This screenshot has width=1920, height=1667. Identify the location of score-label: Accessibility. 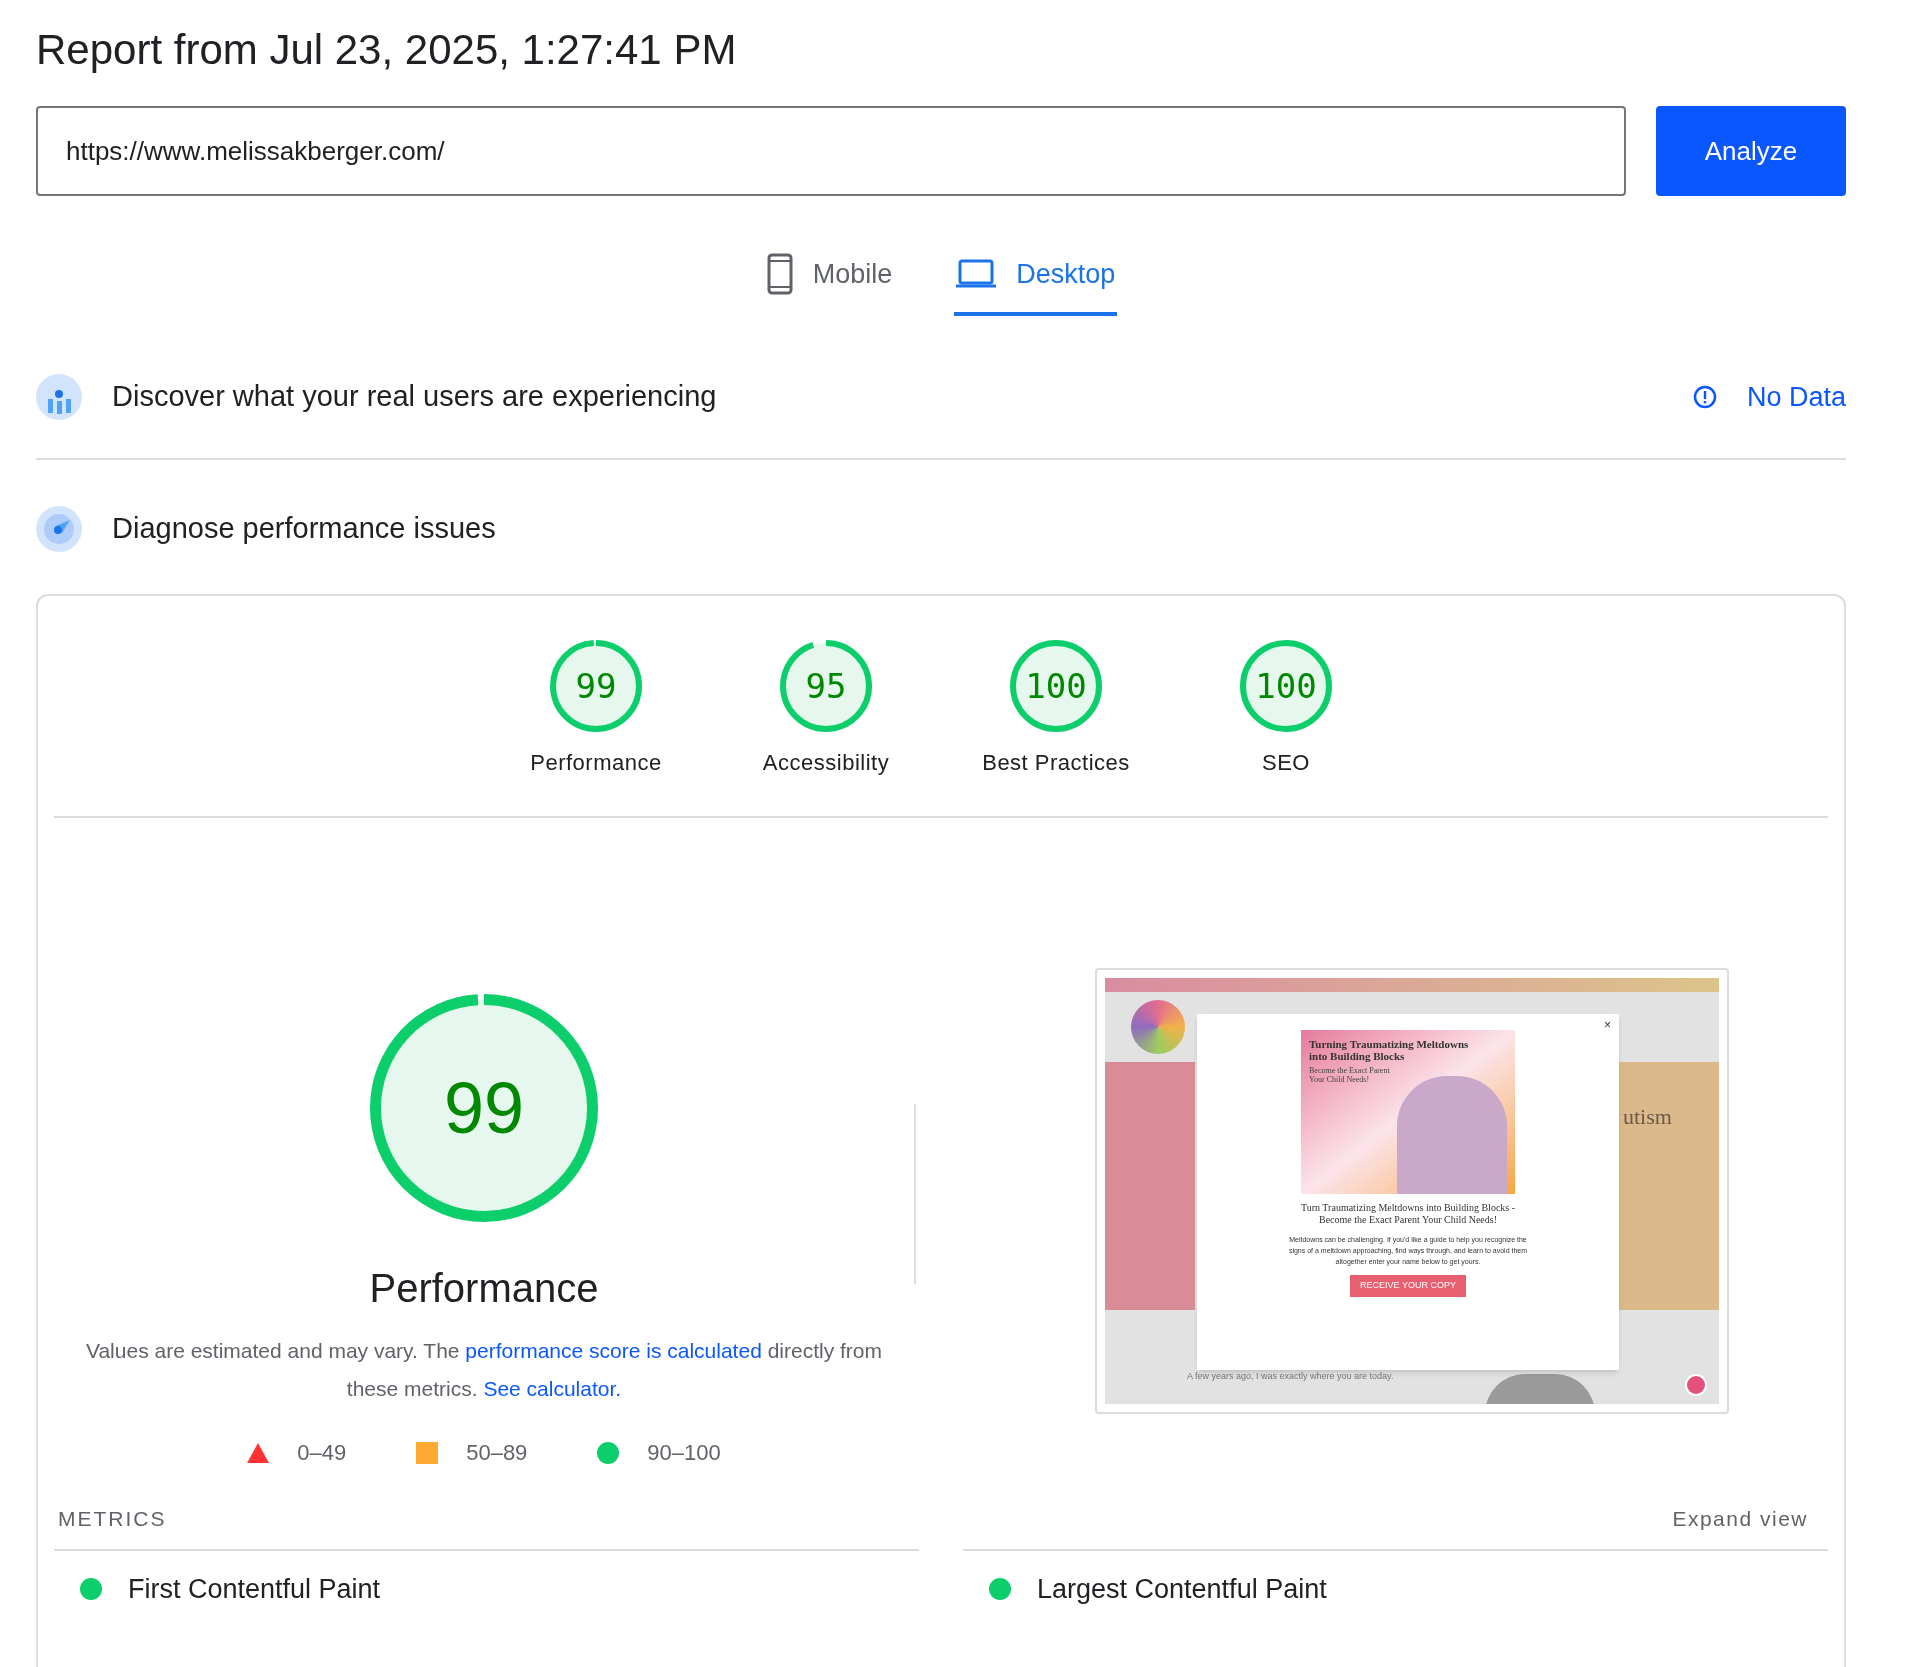
(826, 763).